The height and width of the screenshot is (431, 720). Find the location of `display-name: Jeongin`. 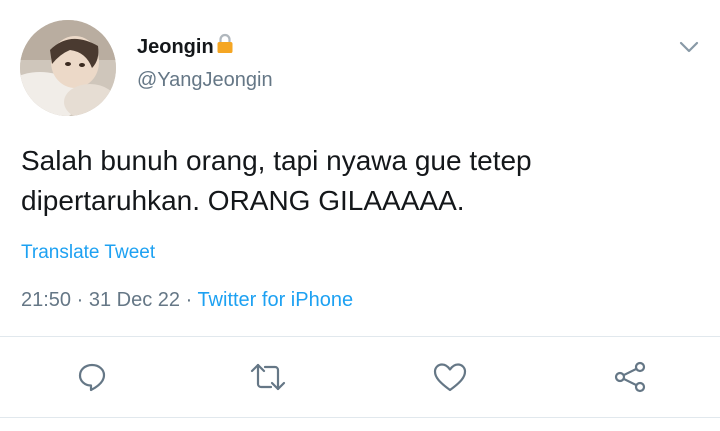

display-name: Jeongin is located at coordinates (185, 47).